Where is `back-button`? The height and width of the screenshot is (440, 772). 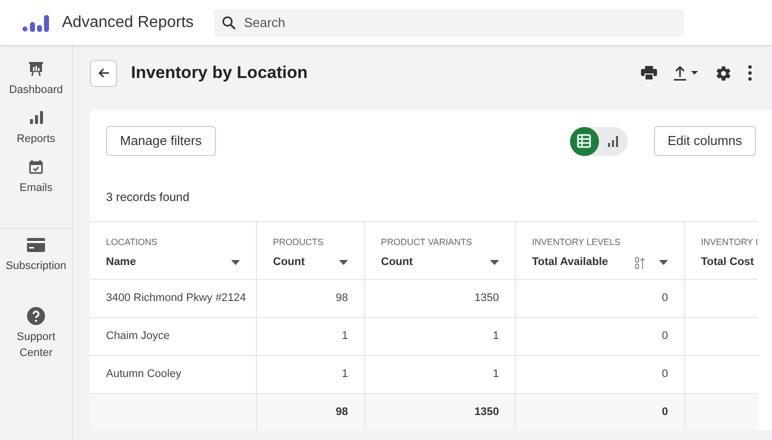 back-button is located at coordinates (103, 73).